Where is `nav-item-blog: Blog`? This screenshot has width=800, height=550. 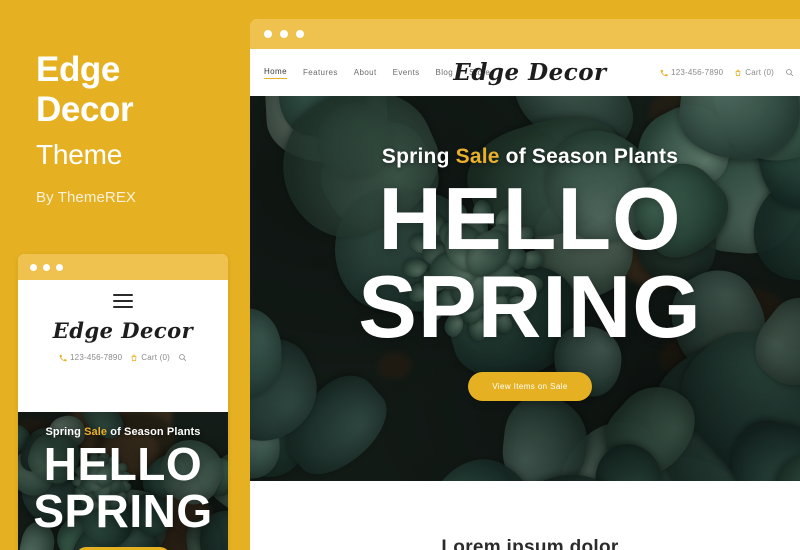 nav-item-blog: Blog is located at coordinates (445, 72).